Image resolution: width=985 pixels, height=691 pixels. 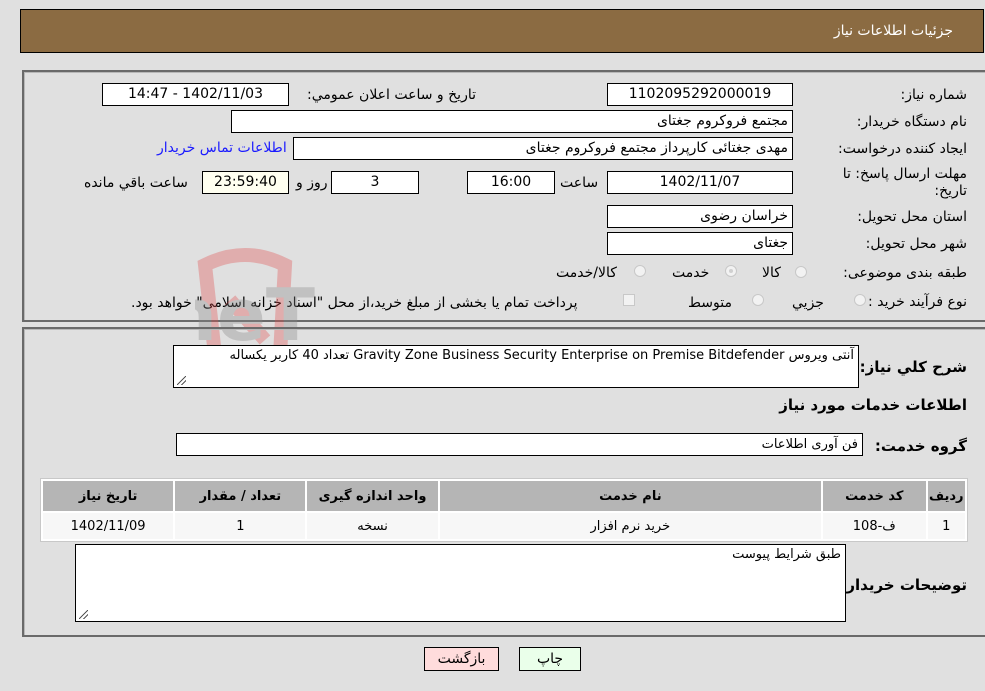 I want to click on cell-need-date: 1402/11/09, so click(x=108, y=526).